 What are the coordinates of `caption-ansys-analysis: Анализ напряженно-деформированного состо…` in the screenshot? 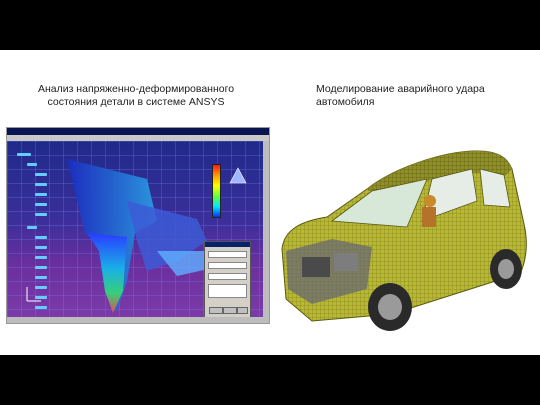 It's located at (136, 95).